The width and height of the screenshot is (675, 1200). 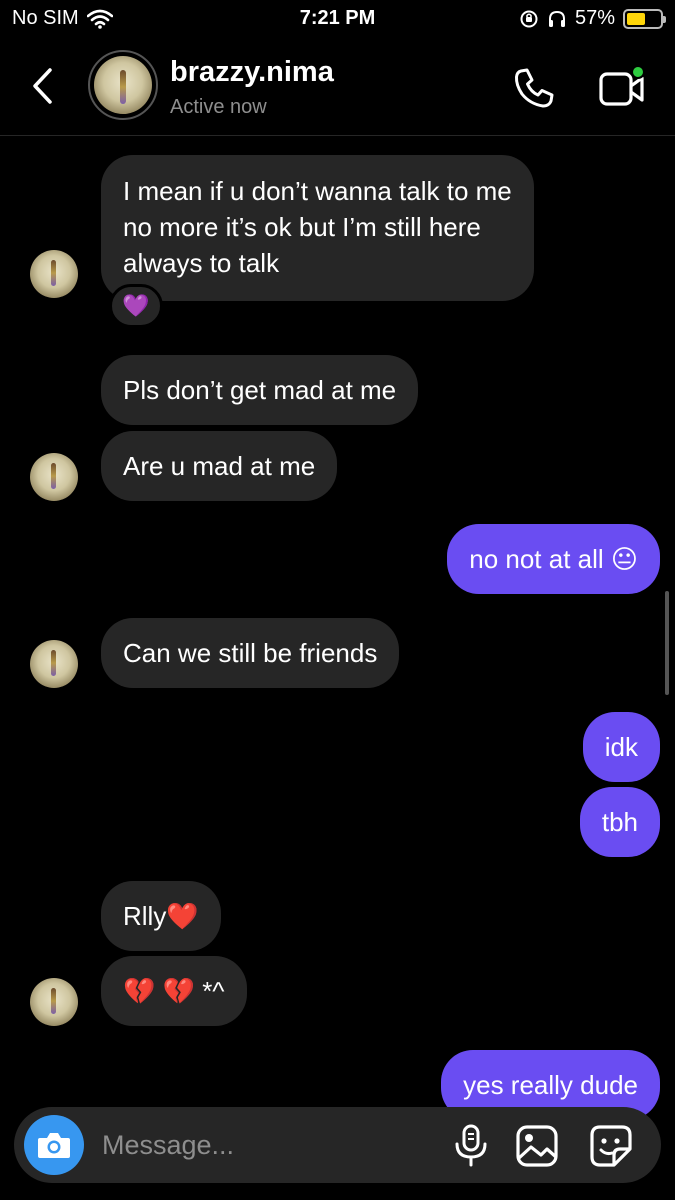 What do you see at coordinates (471, 1146) in the screenshot?
I see `microphone-icon` at bounding box center [471, 1146].